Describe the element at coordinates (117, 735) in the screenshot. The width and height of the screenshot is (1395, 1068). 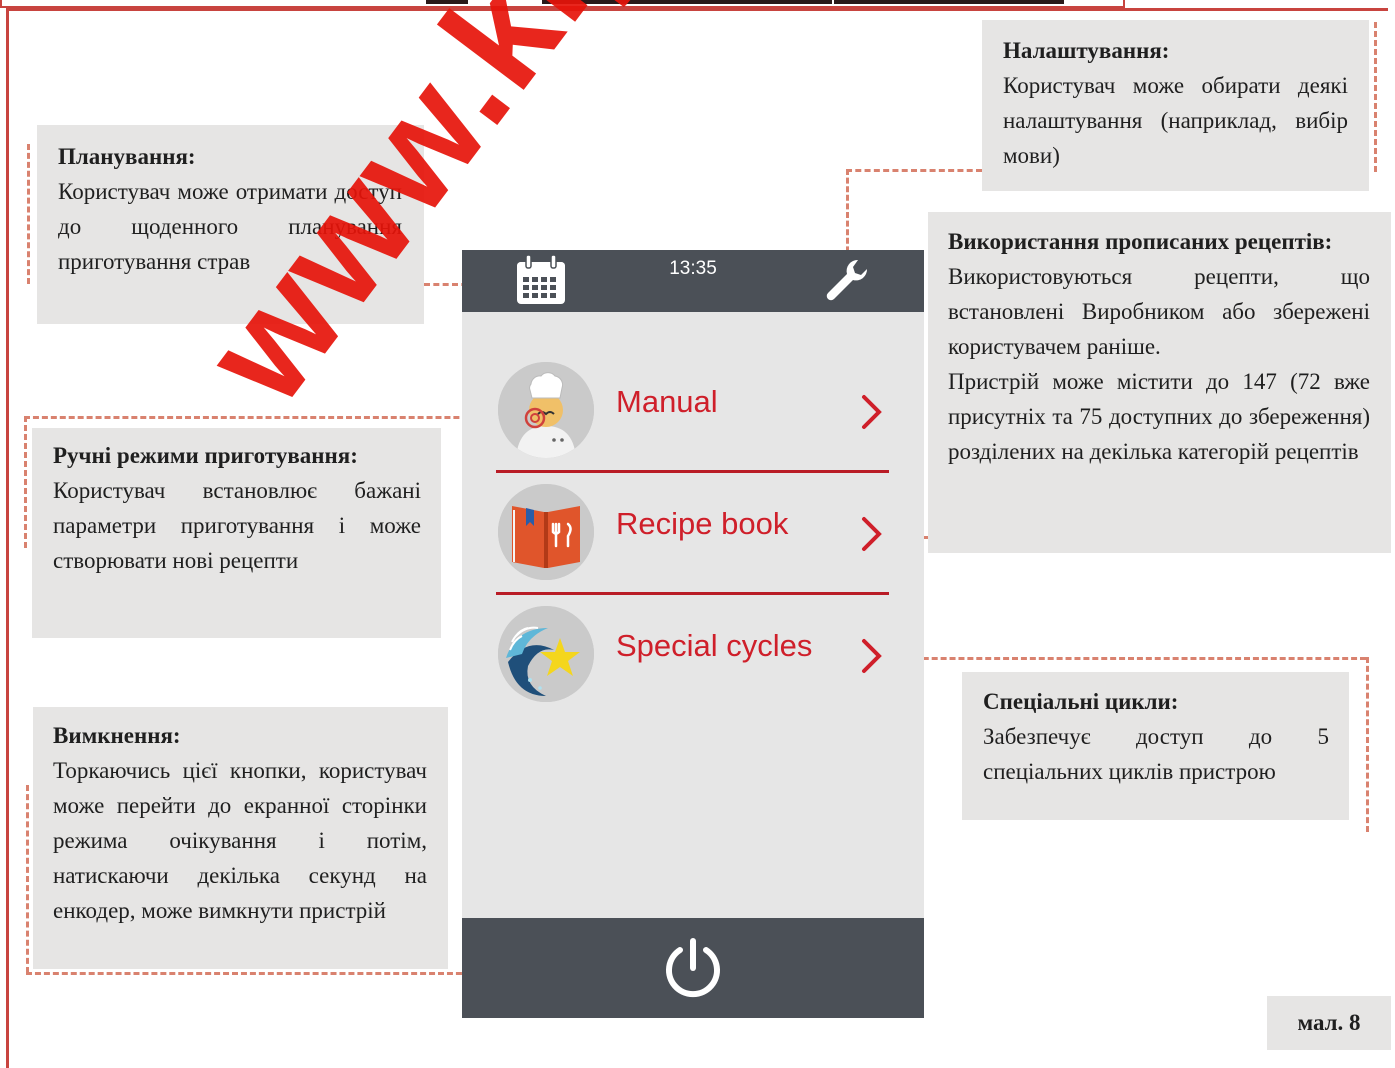
I see `note-shutdown-title: Вимкнення:` at that location.